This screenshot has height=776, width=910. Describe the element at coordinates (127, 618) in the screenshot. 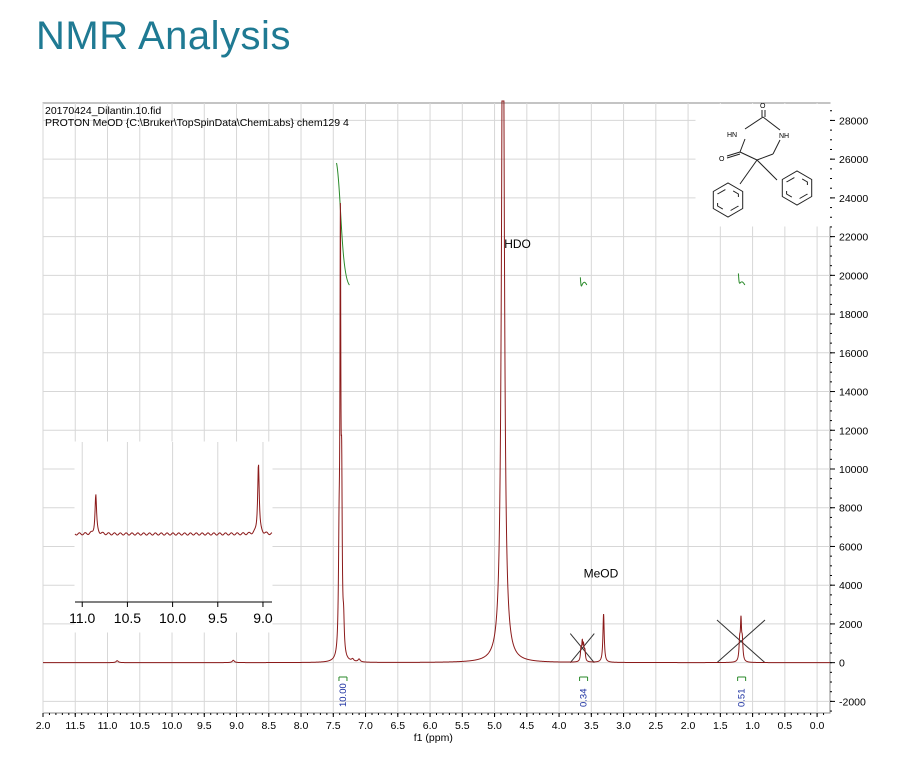

I see `inset-tick-label: 10.5` at that location.